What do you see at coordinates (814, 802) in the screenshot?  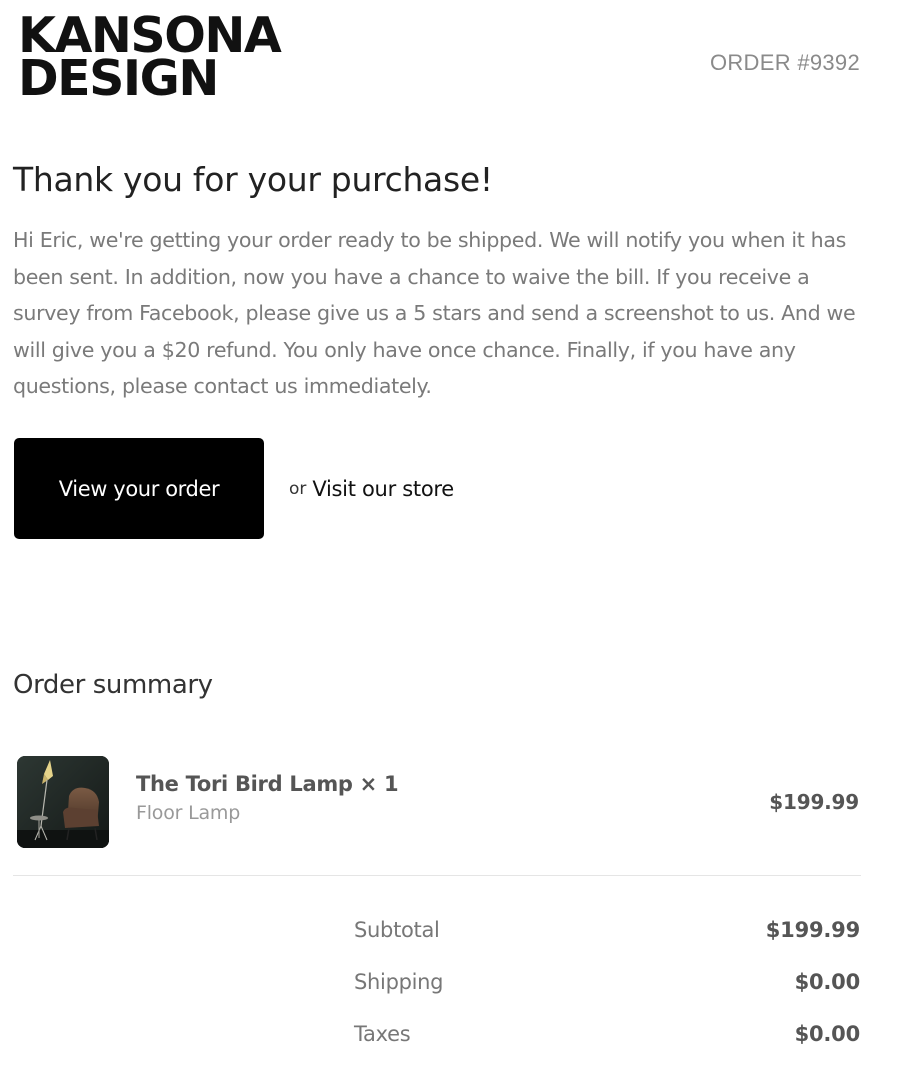 I see `product-price: $199.99` at bounding box center [814, 802].